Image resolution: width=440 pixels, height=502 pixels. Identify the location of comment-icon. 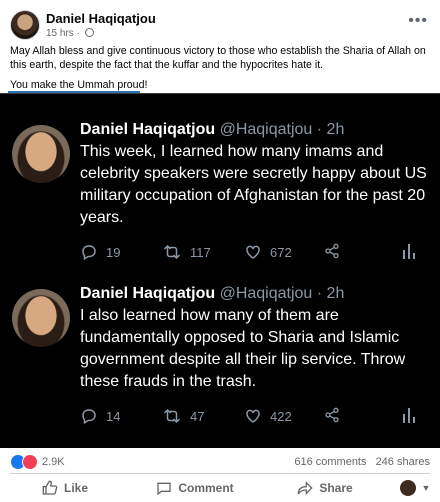
(164, 489).